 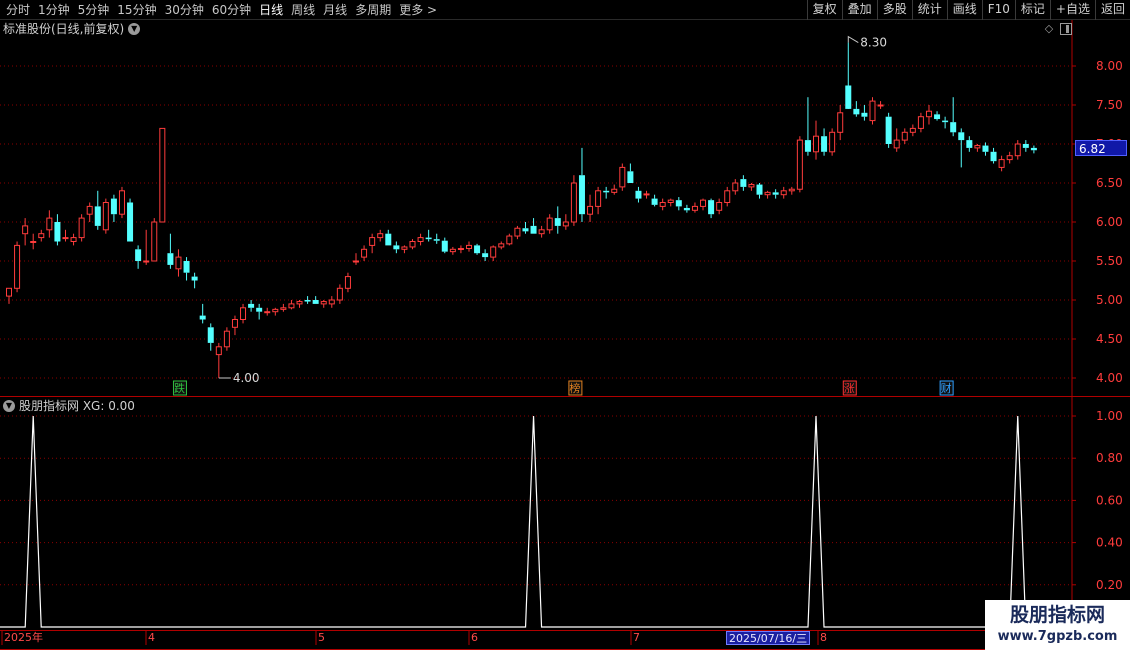 What do you see at coordinates (964, 10) in the screenshot?
I see `action-button-4: 画线` at bounding box center [964, 10].